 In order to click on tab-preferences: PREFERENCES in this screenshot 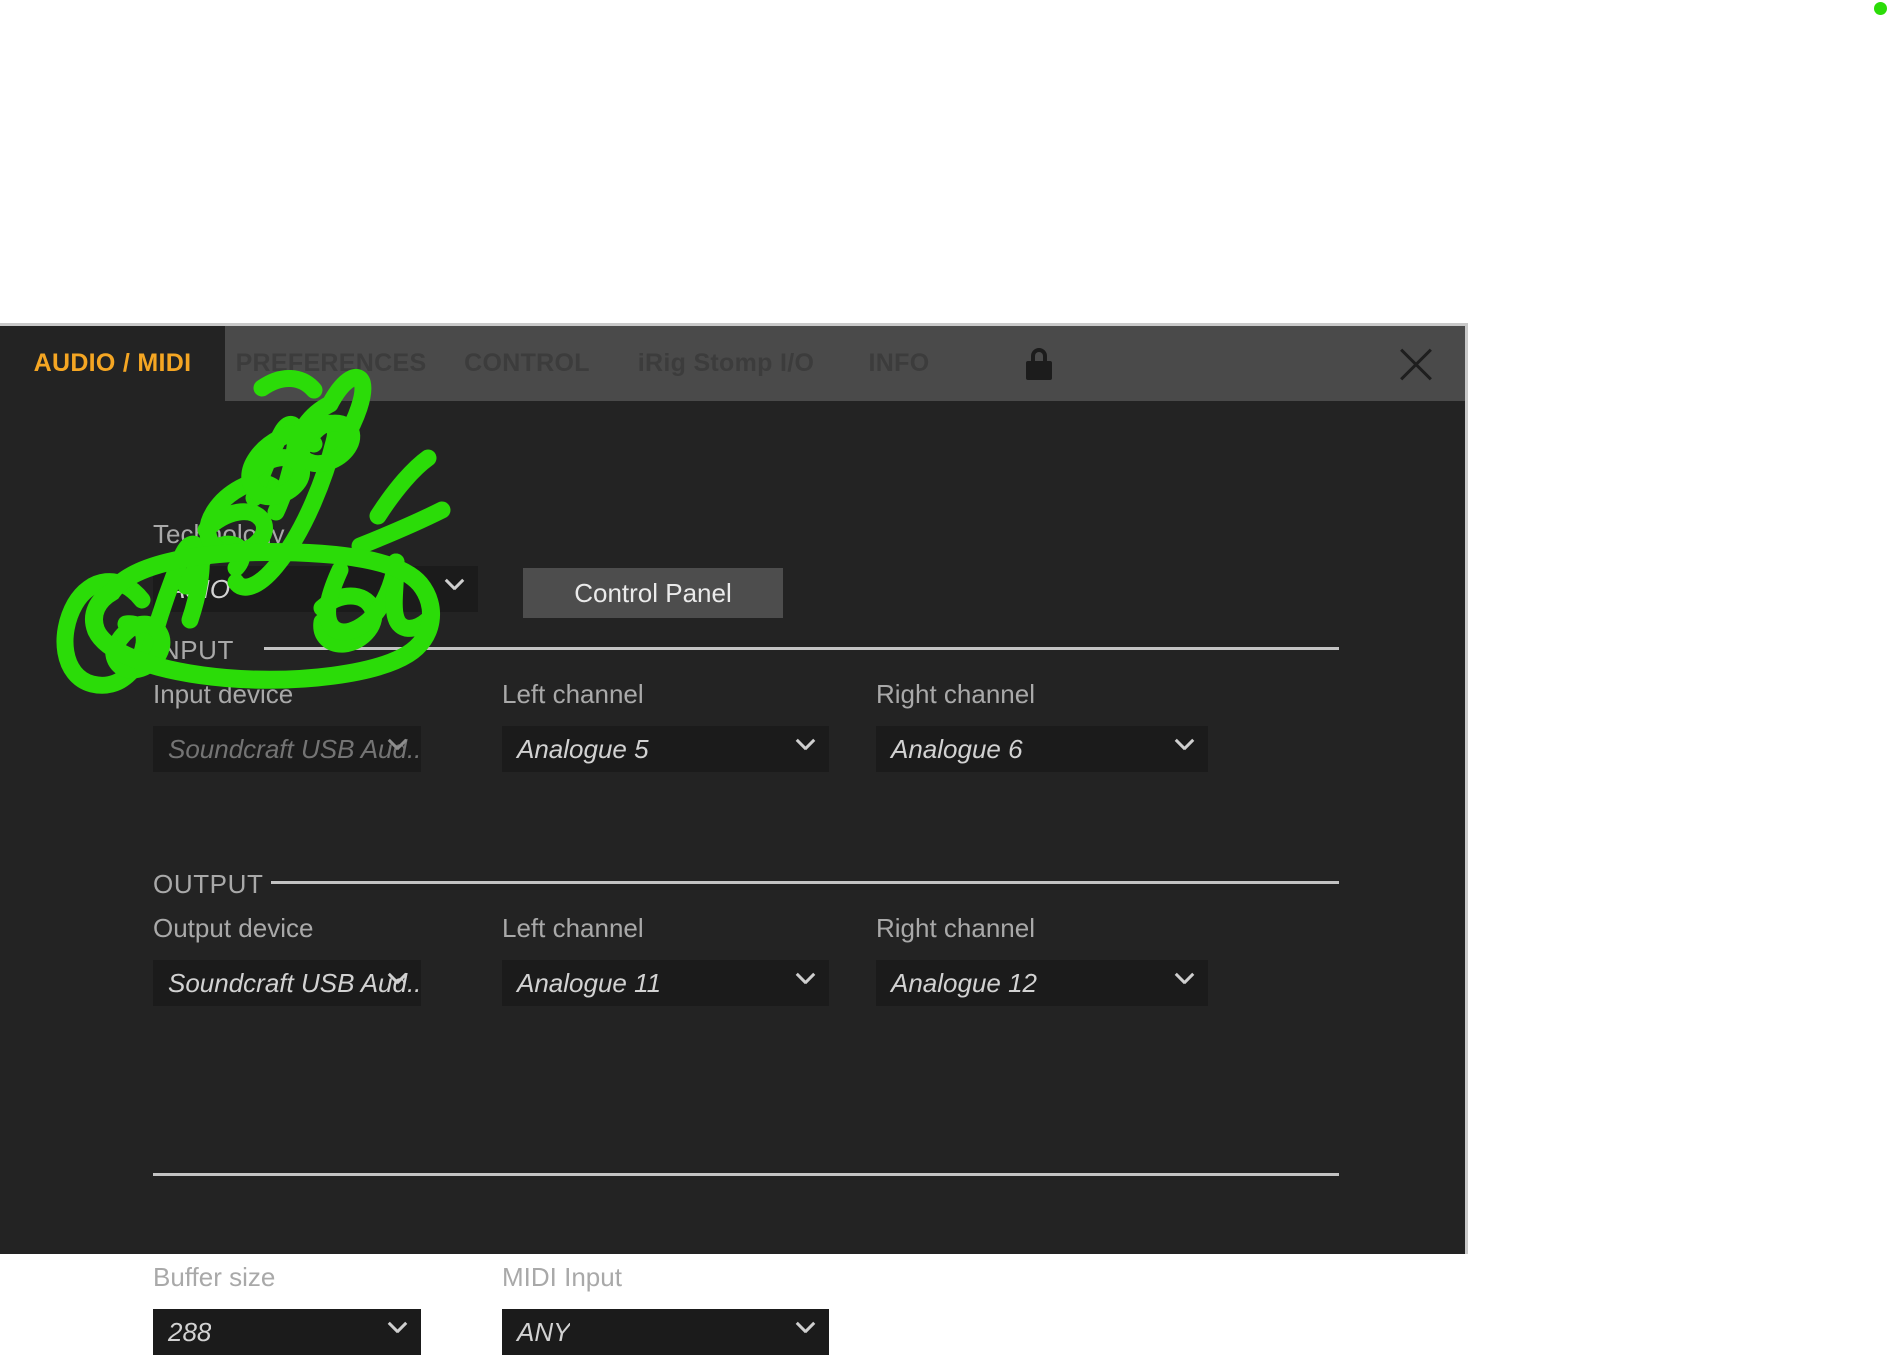, I will do `click(331, 363)`.